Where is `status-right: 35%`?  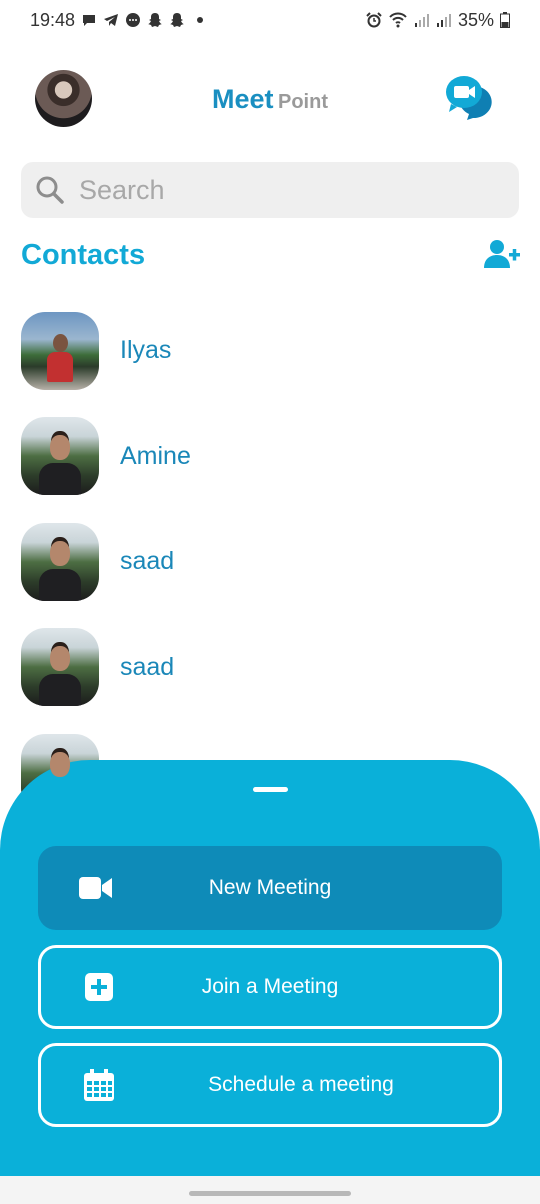
status-right: 35% is located at coordinates (438, 20).